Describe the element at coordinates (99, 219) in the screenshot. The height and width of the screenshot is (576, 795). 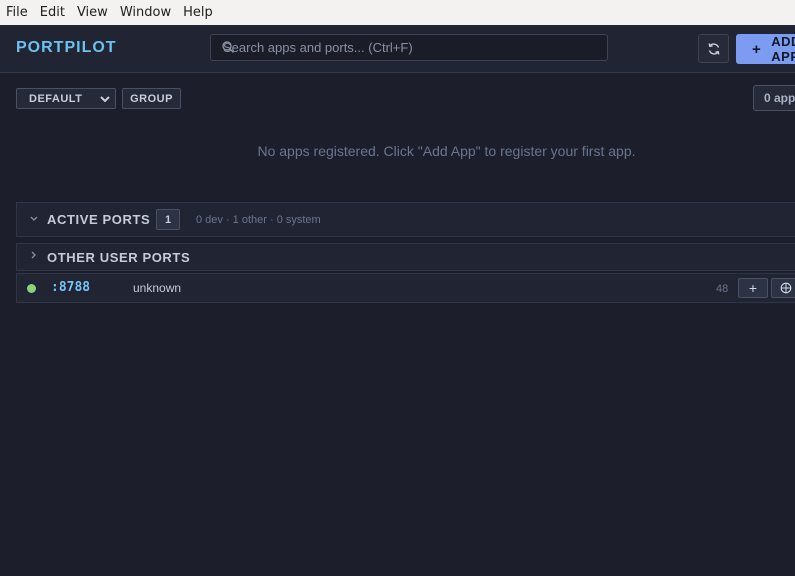
I see `active-ports-title: ACTIVE PORTS` at that location.